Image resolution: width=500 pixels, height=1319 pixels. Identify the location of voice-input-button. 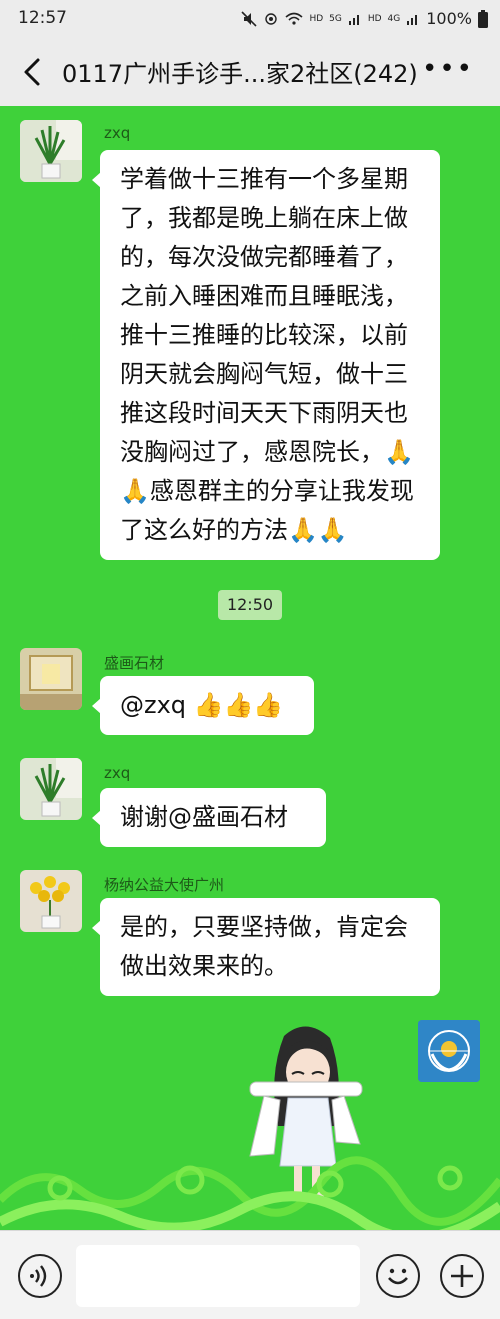
(40, 1276).